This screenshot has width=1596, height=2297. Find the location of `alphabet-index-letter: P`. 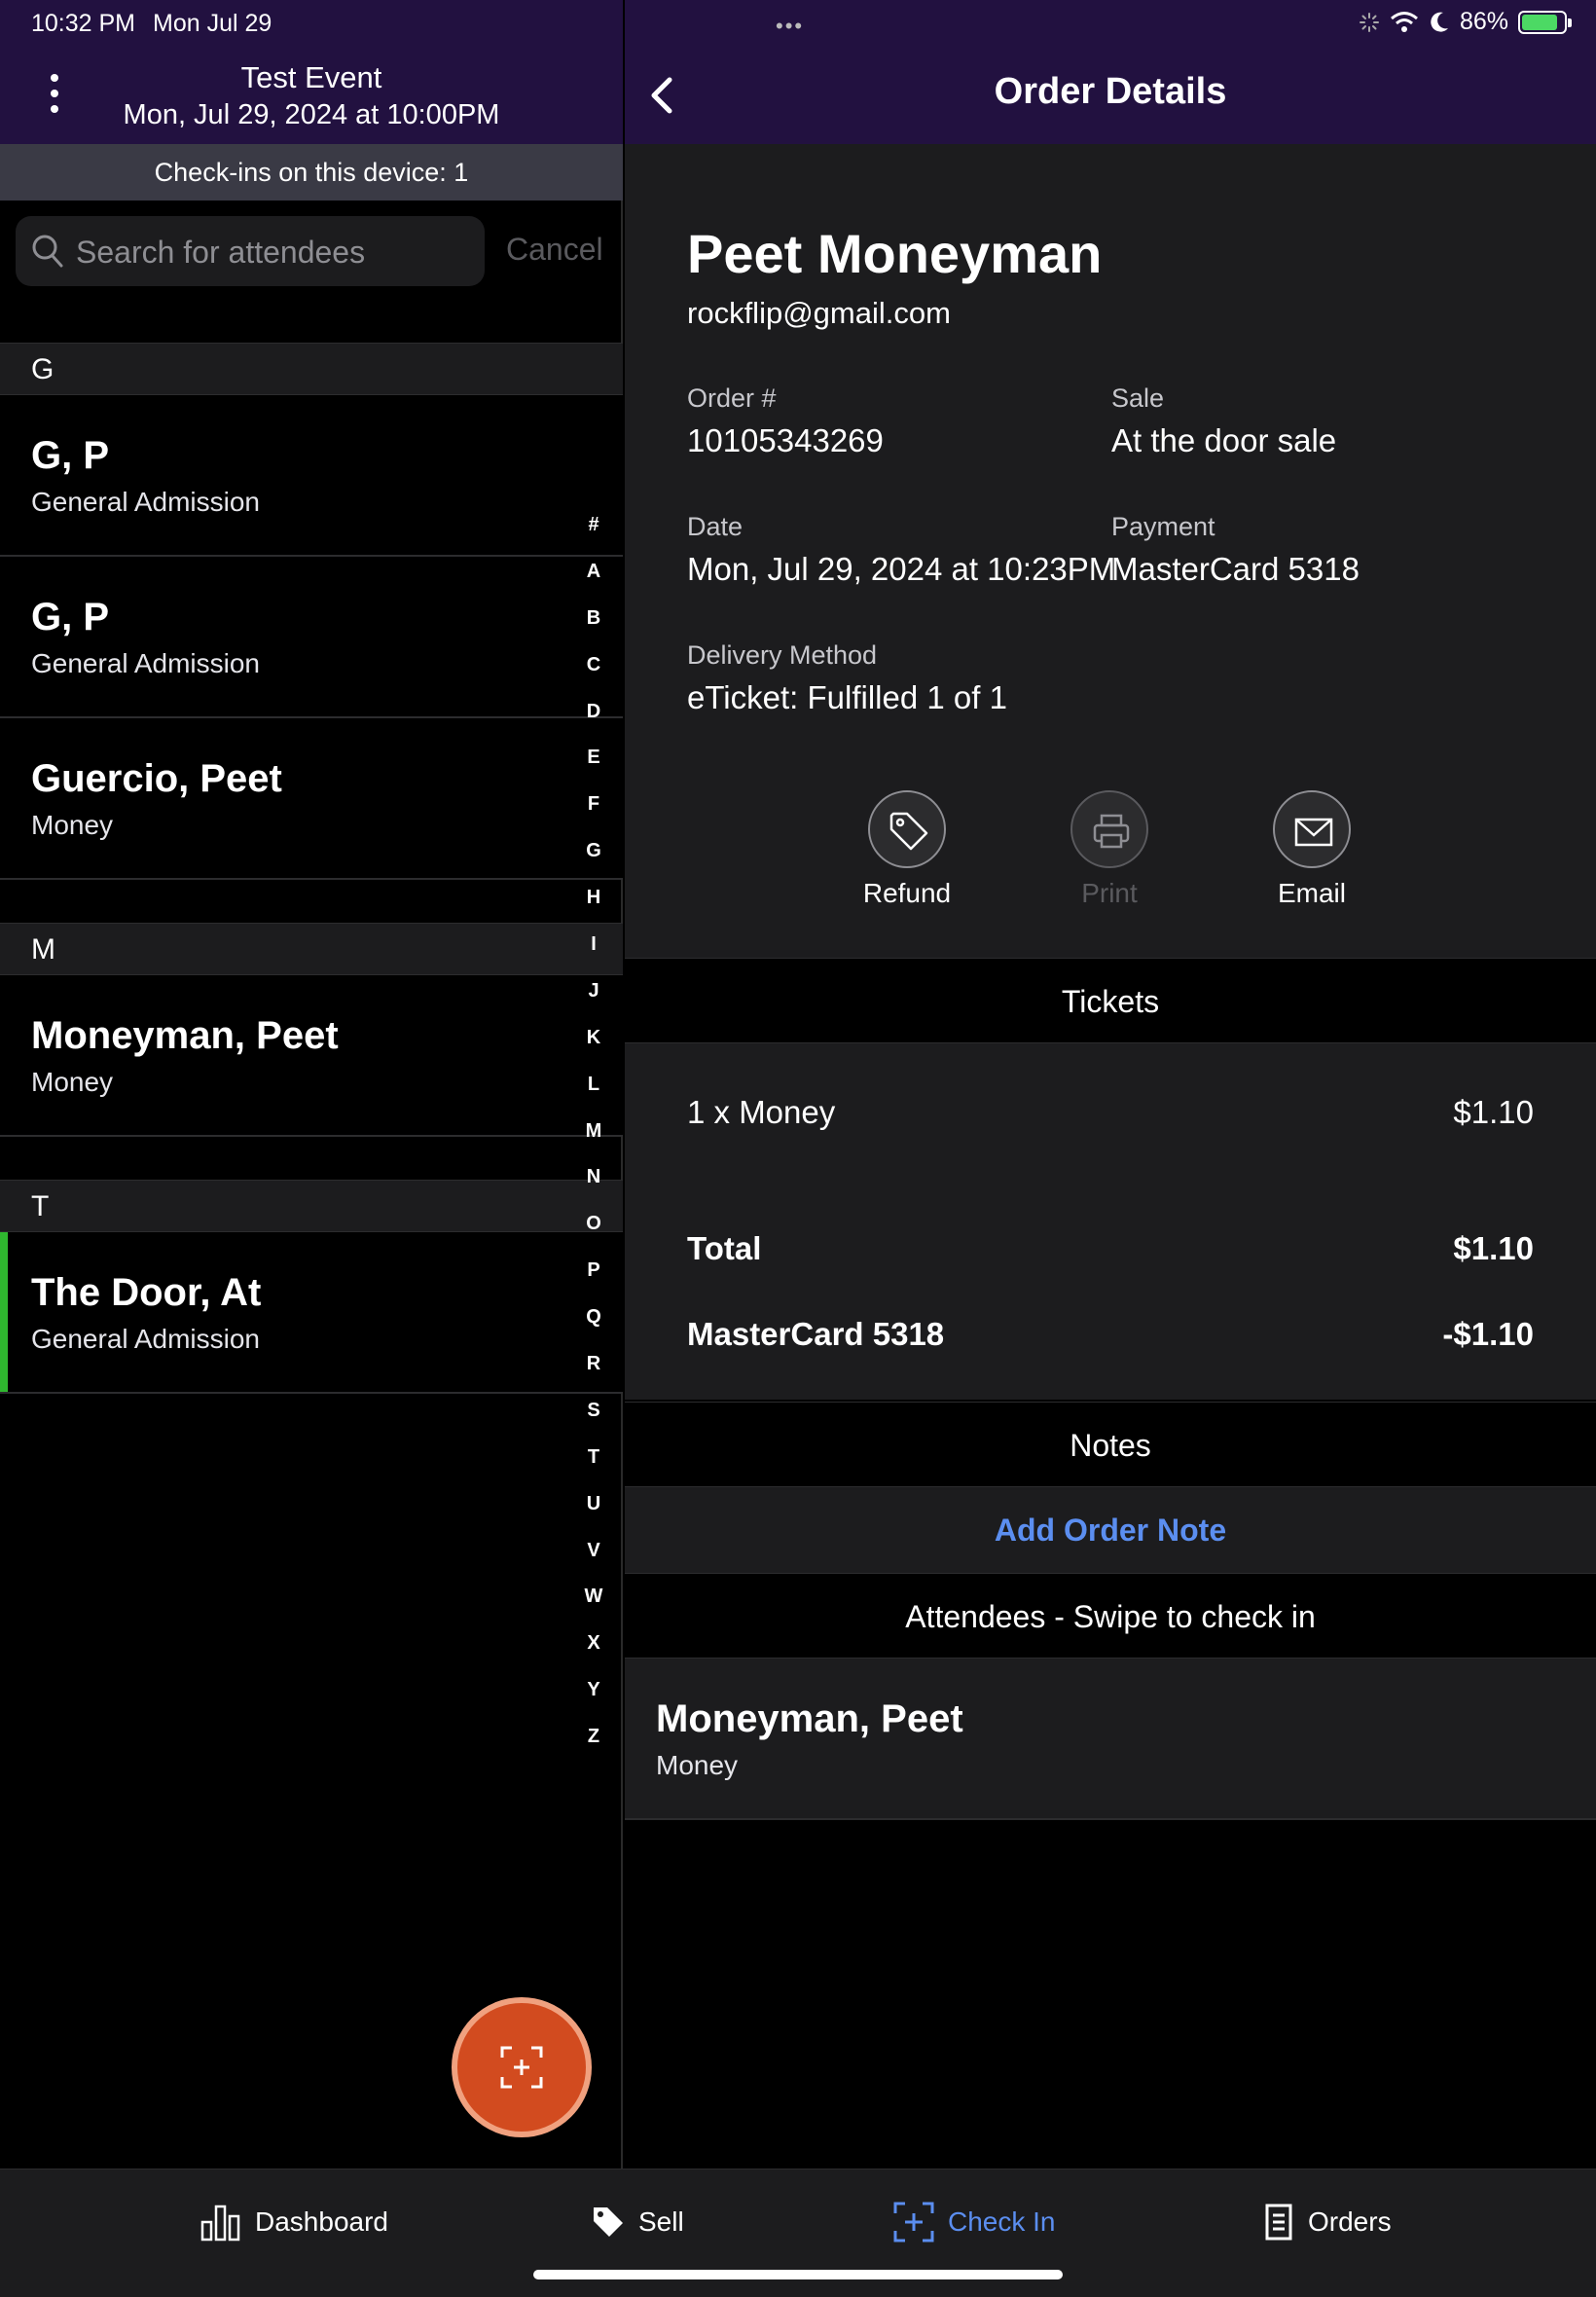

alphabet-index-letter: P is located at coordinates (593, 1279).